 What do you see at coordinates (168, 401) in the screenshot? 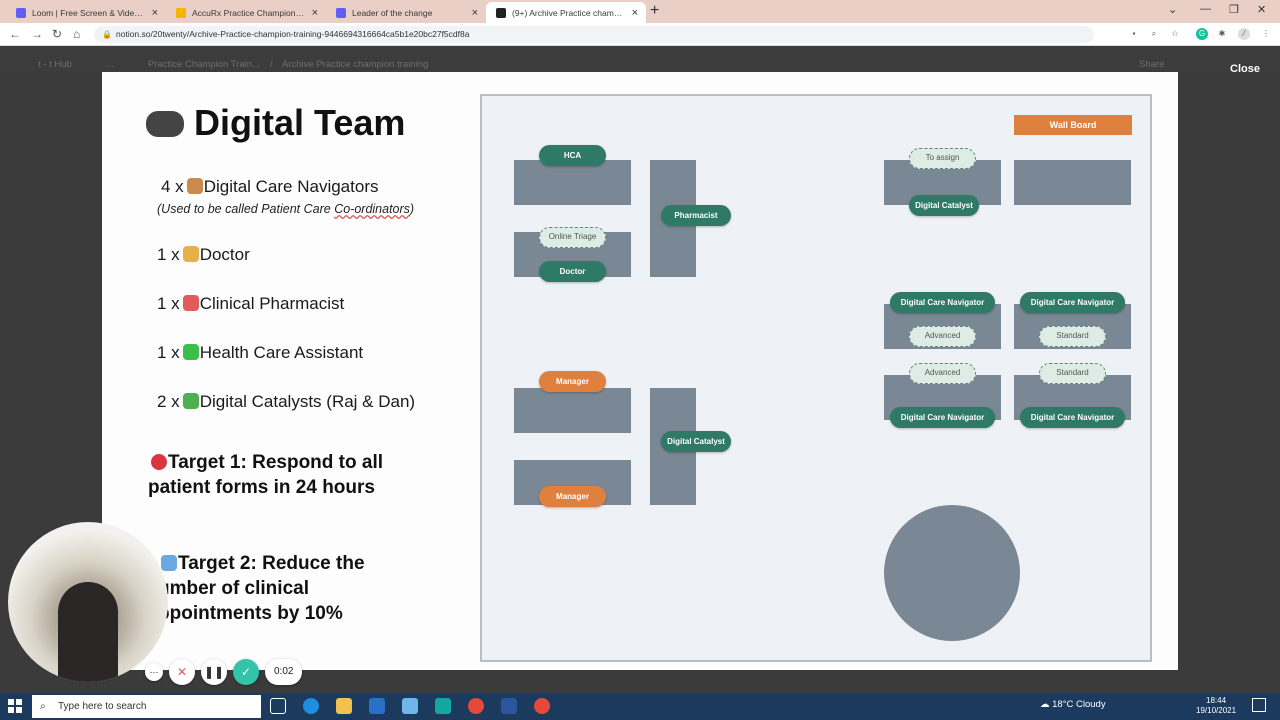
I see `team-count: 2 x` at bounding box center [168, 401].